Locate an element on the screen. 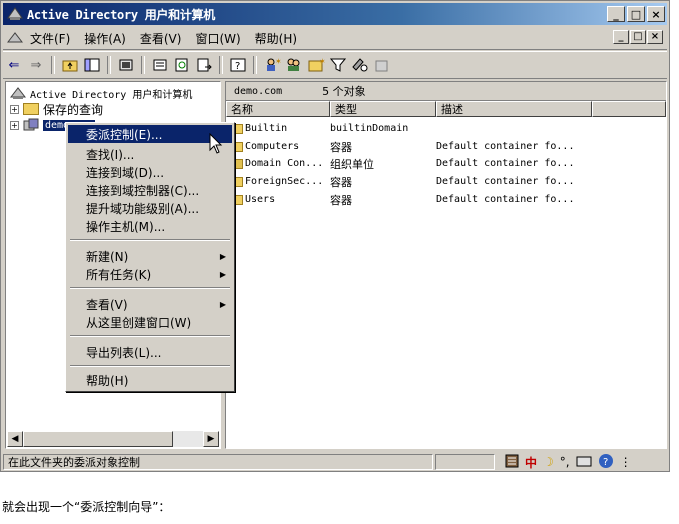 The height and width of the screenshot is (524, 679). column-description: 描述 is located at coordinates (514, 109).